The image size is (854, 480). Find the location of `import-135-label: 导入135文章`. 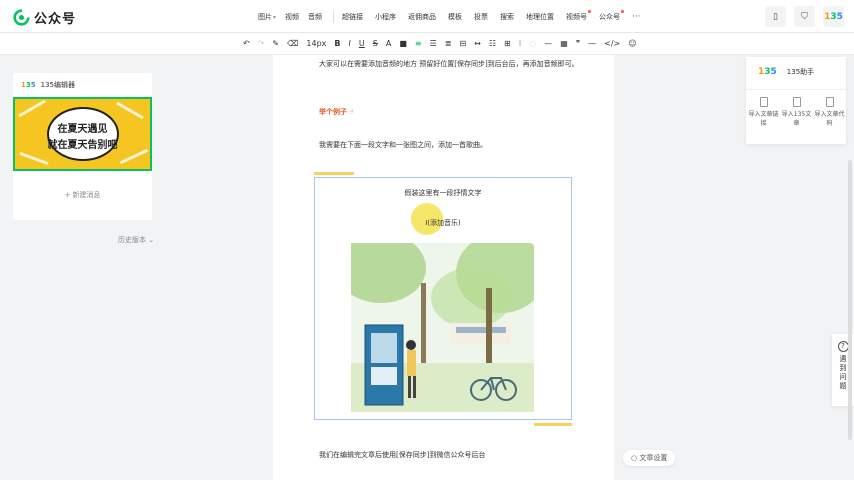

import-135-label: 导入135文章 is located at coordinates (796, 119).